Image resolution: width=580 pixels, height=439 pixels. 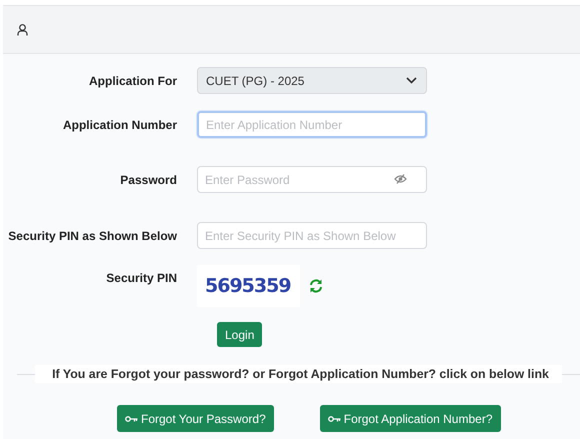 I want to click on field-label: Password, so click(x=148, y=180).